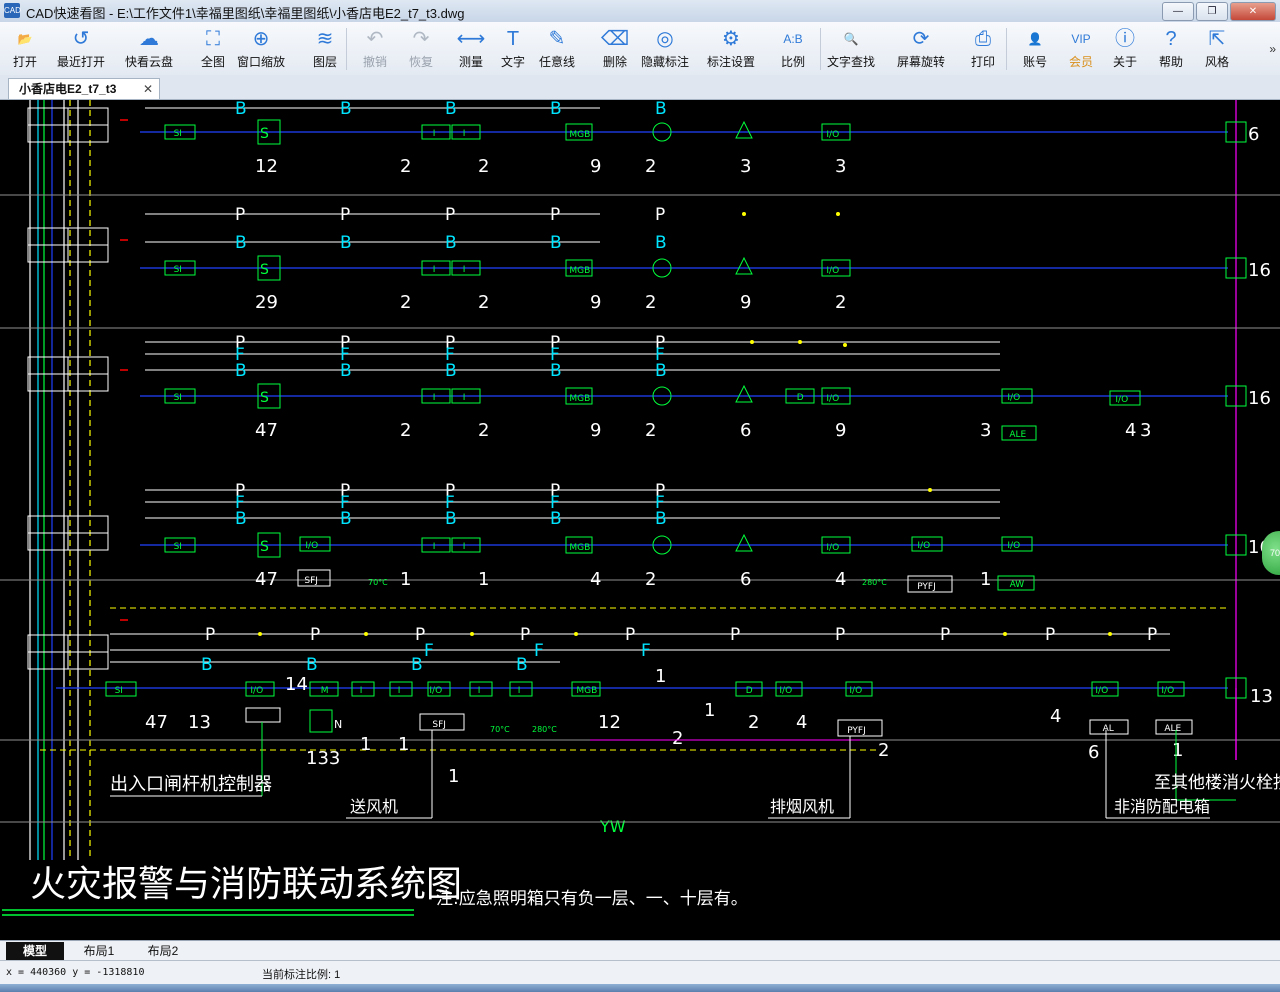 Image resolution: width=1280 pixels, height=992 pixels. I want to click on toolbar-button-6: ↶ 撤销, so click(375, 49).